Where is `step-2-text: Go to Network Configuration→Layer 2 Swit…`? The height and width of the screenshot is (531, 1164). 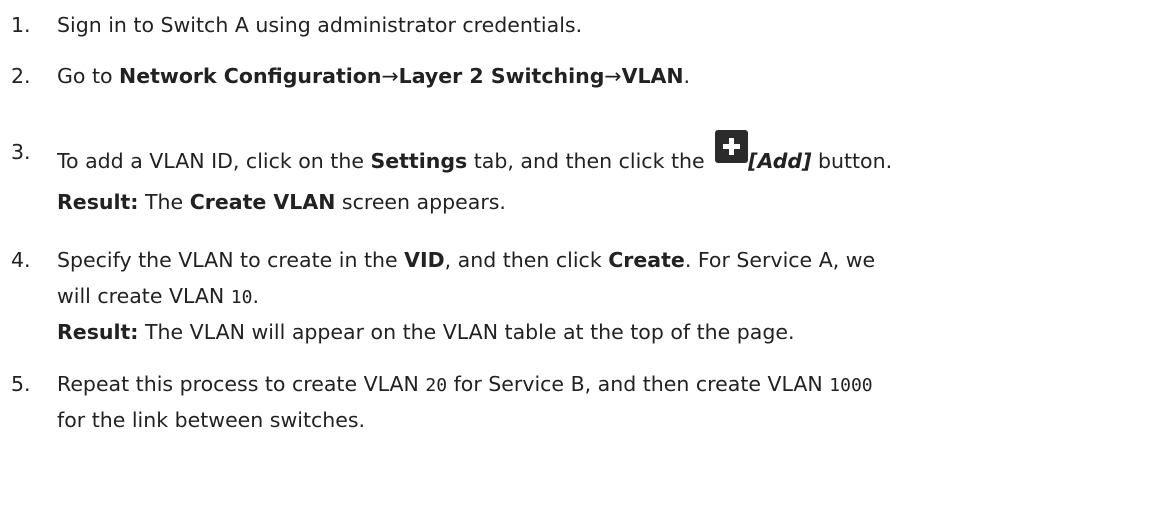
step-2-text: Go to Network Configuration→Layer 2 Swit… is located at coordinates (373, 76).